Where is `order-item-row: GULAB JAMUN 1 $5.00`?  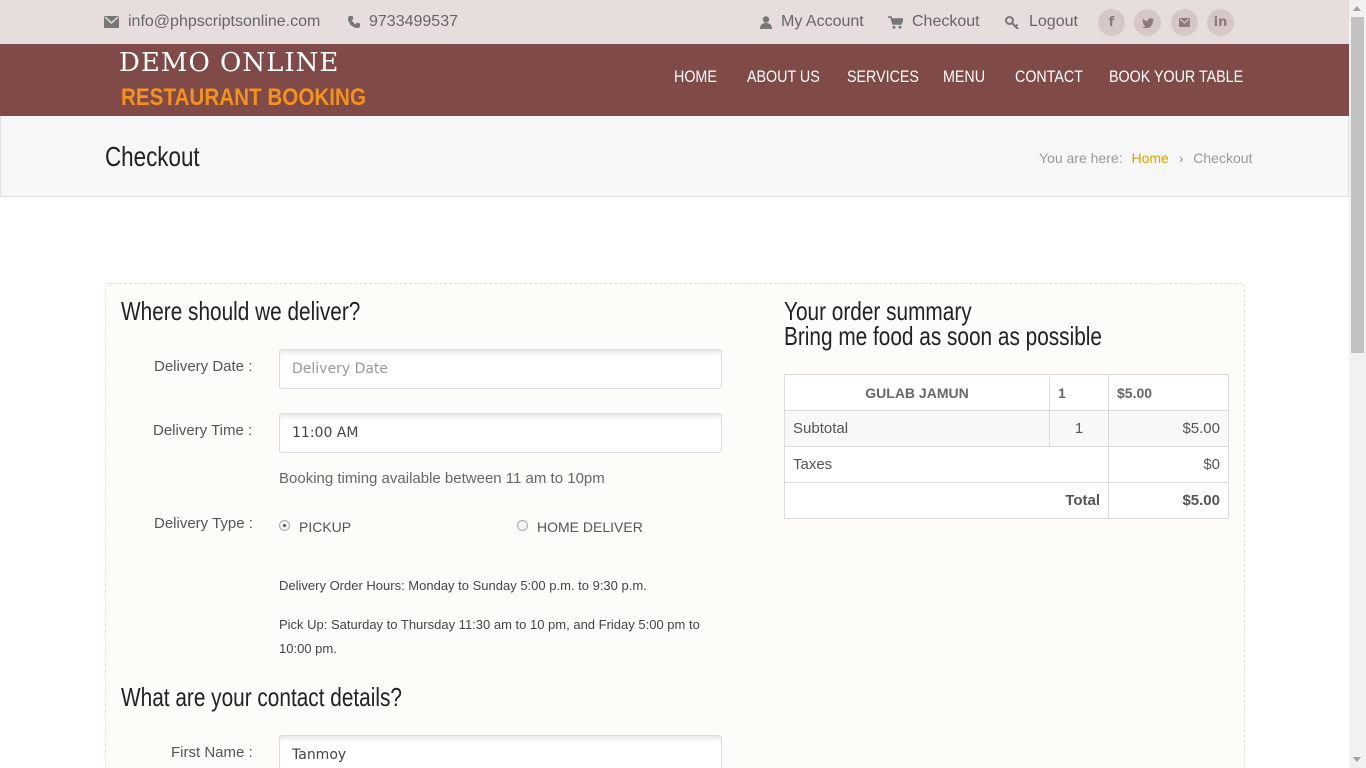
order-item-row: GULAB JAMUN 1 $5.00 is located at coordinates (1006, 392).